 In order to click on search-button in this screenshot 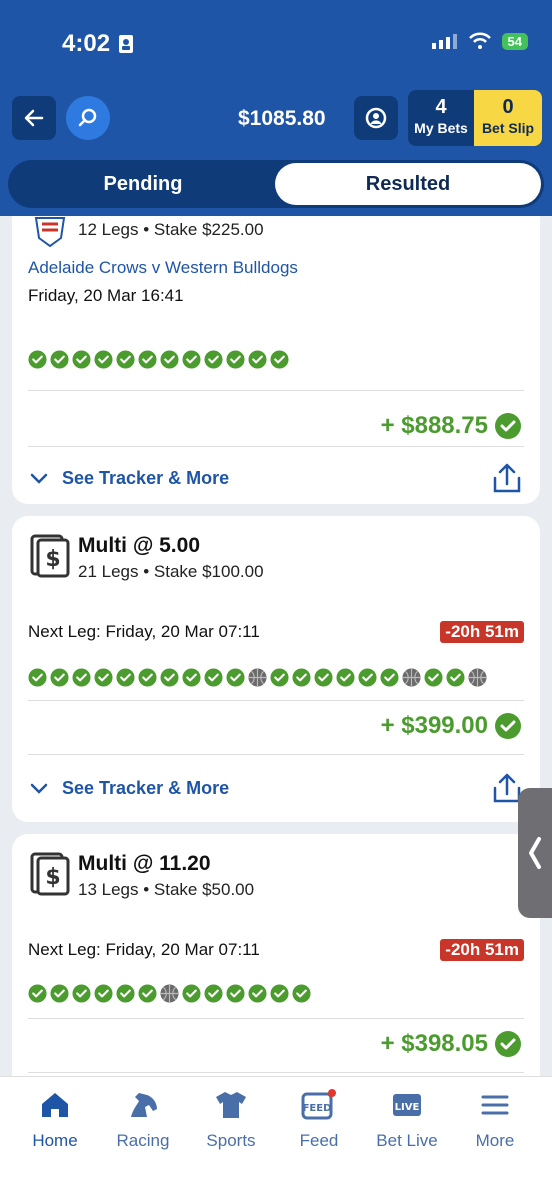, I will do `click(88, 118)`.